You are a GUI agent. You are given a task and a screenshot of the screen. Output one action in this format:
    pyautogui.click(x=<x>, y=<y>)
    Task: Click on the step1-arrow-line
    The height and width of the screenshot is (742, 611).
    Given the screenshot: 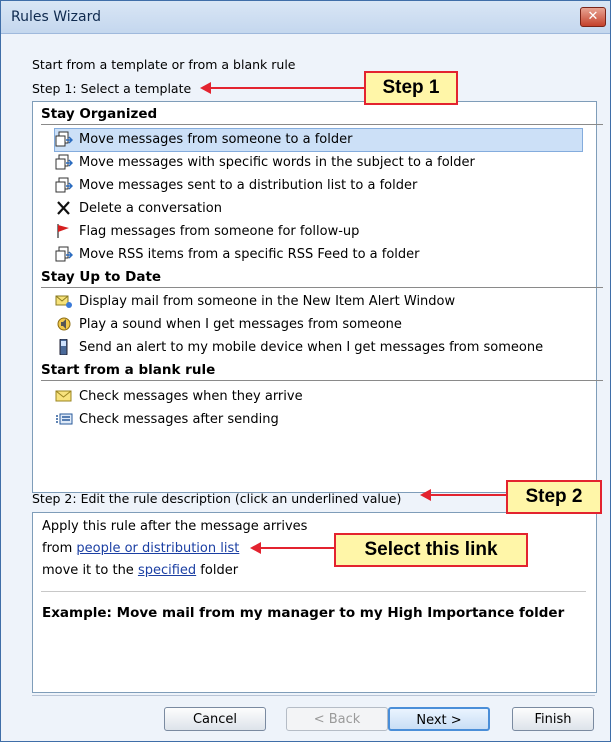 What is the action you would take?
    pyautogui.click(x=287, y=88)
    